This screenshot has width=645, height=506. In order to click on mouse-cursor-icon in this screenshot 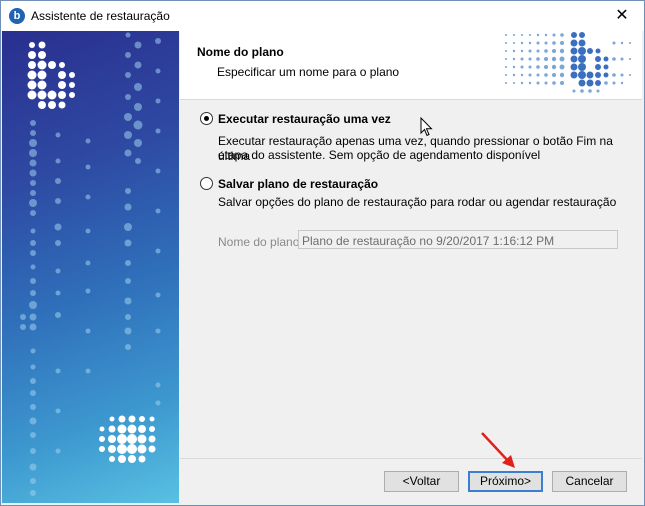, I will do `click(426, 127)`.